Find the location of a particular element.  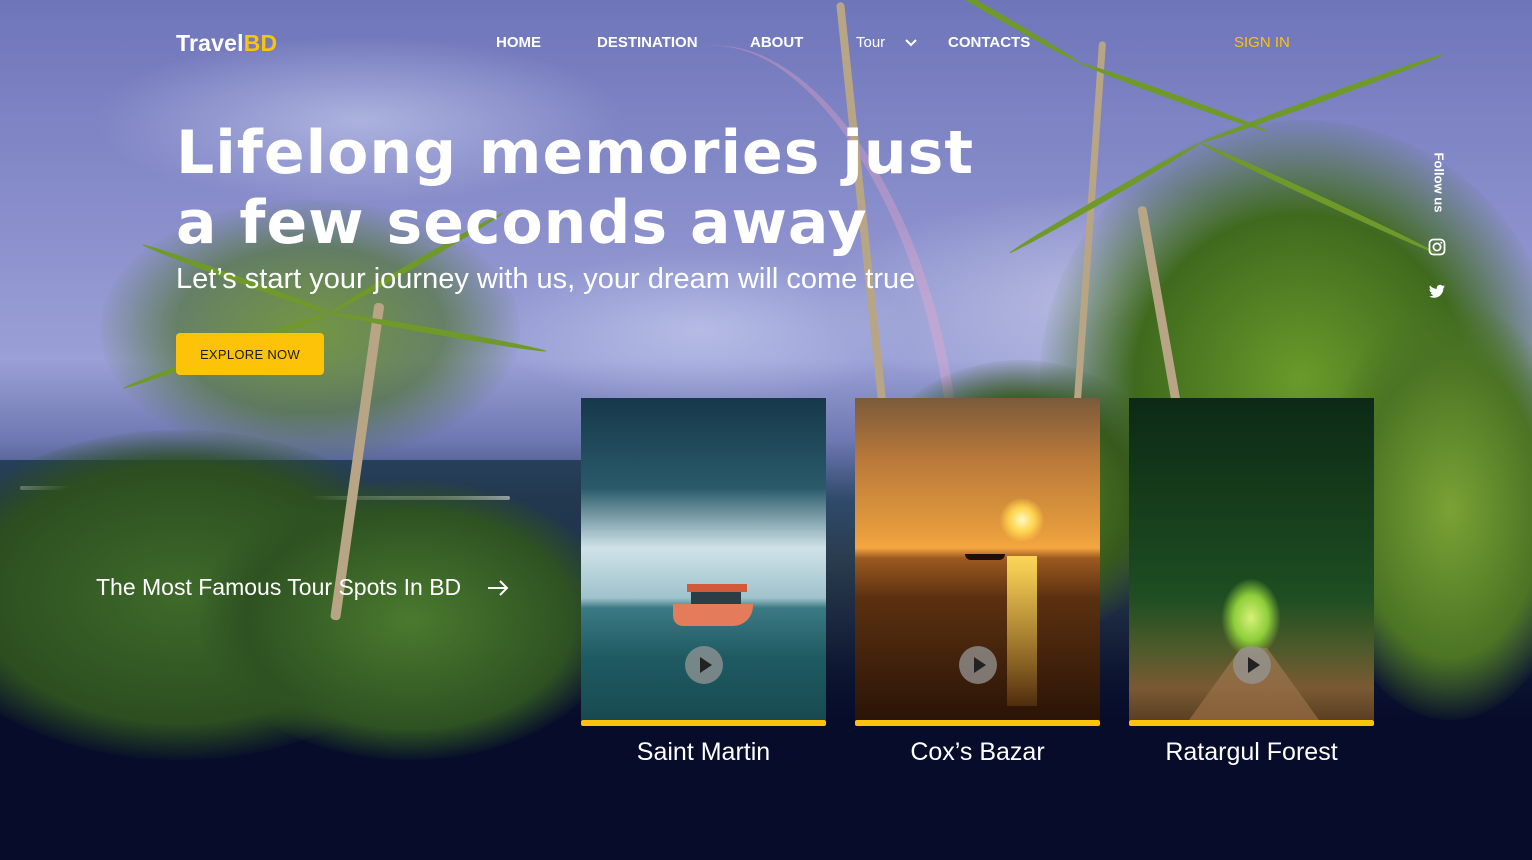

spot-card-coxs-bazar is located at coordinates (977, 562).